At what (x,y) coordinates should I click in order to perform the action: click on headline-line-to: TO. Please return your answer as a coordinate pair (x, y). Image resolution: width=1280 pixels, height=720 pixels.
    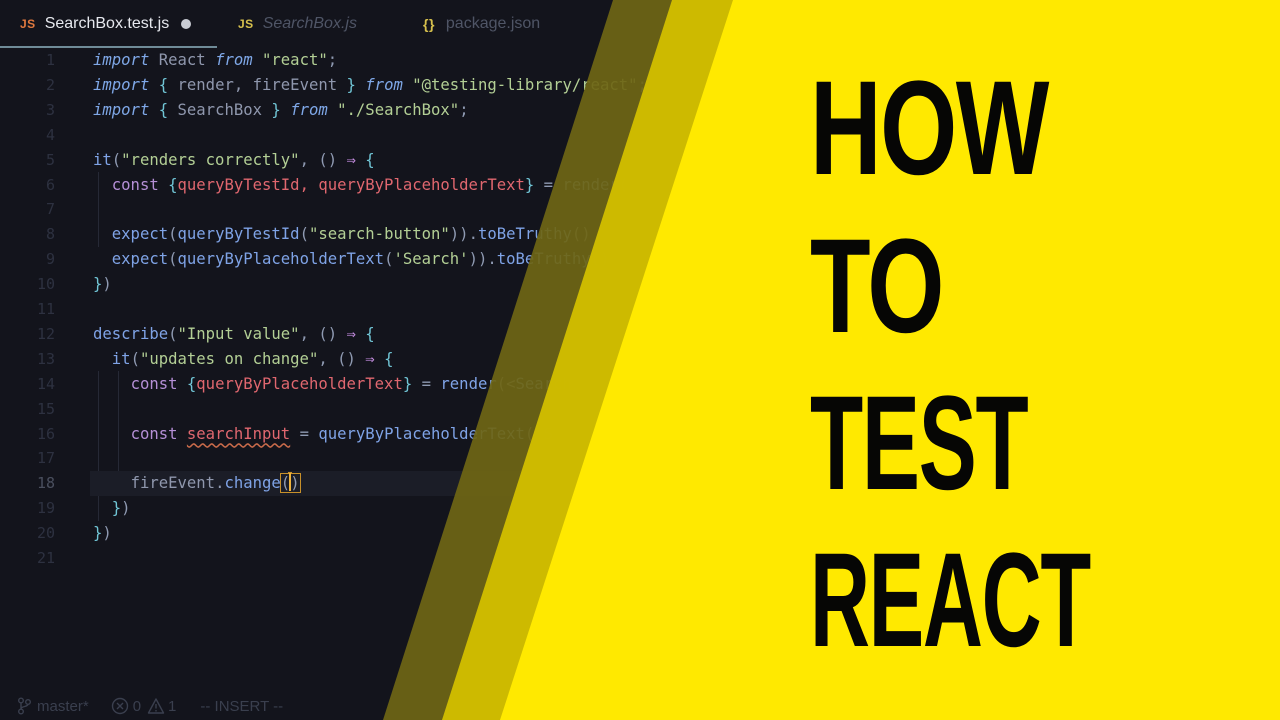
    Looking at the image, I should click on (877, 286).